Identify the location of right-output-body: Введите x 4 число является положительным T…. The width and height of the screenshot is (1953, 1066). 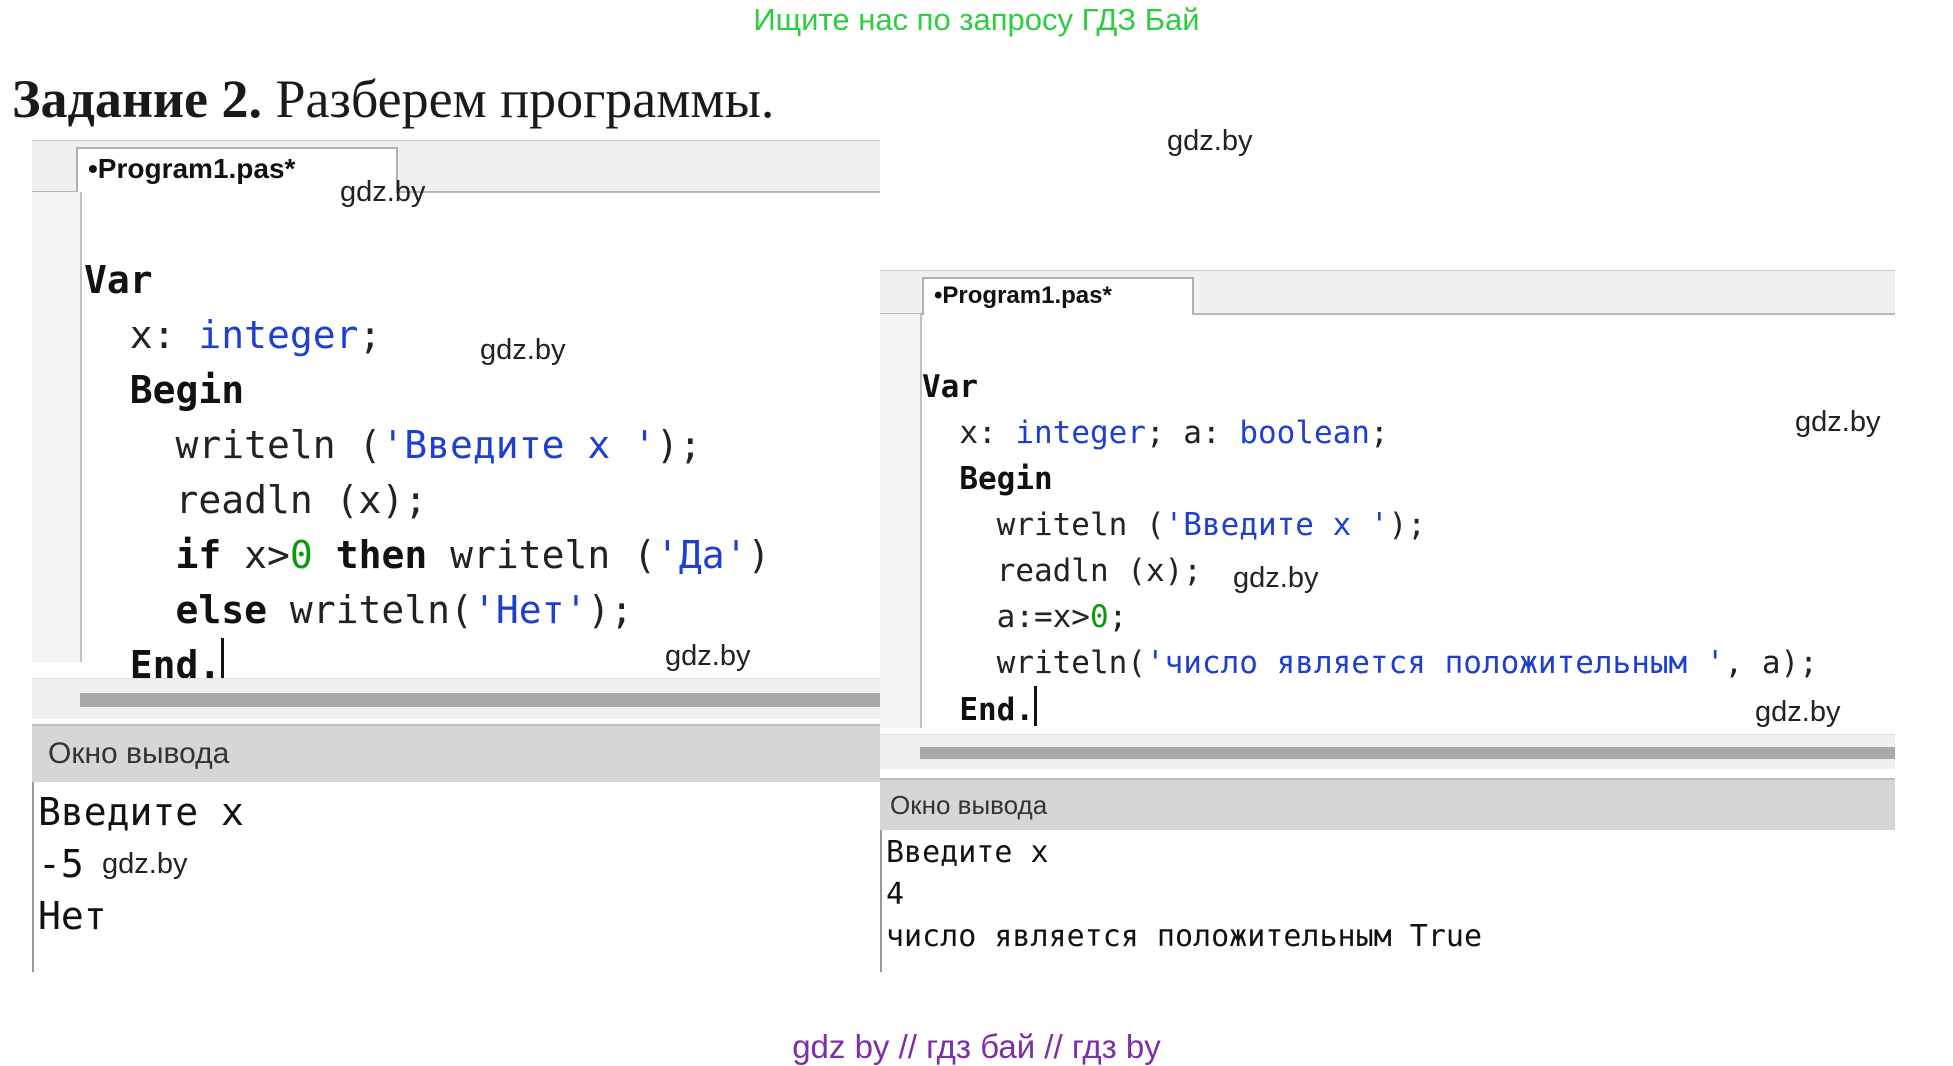
(1387, 901).